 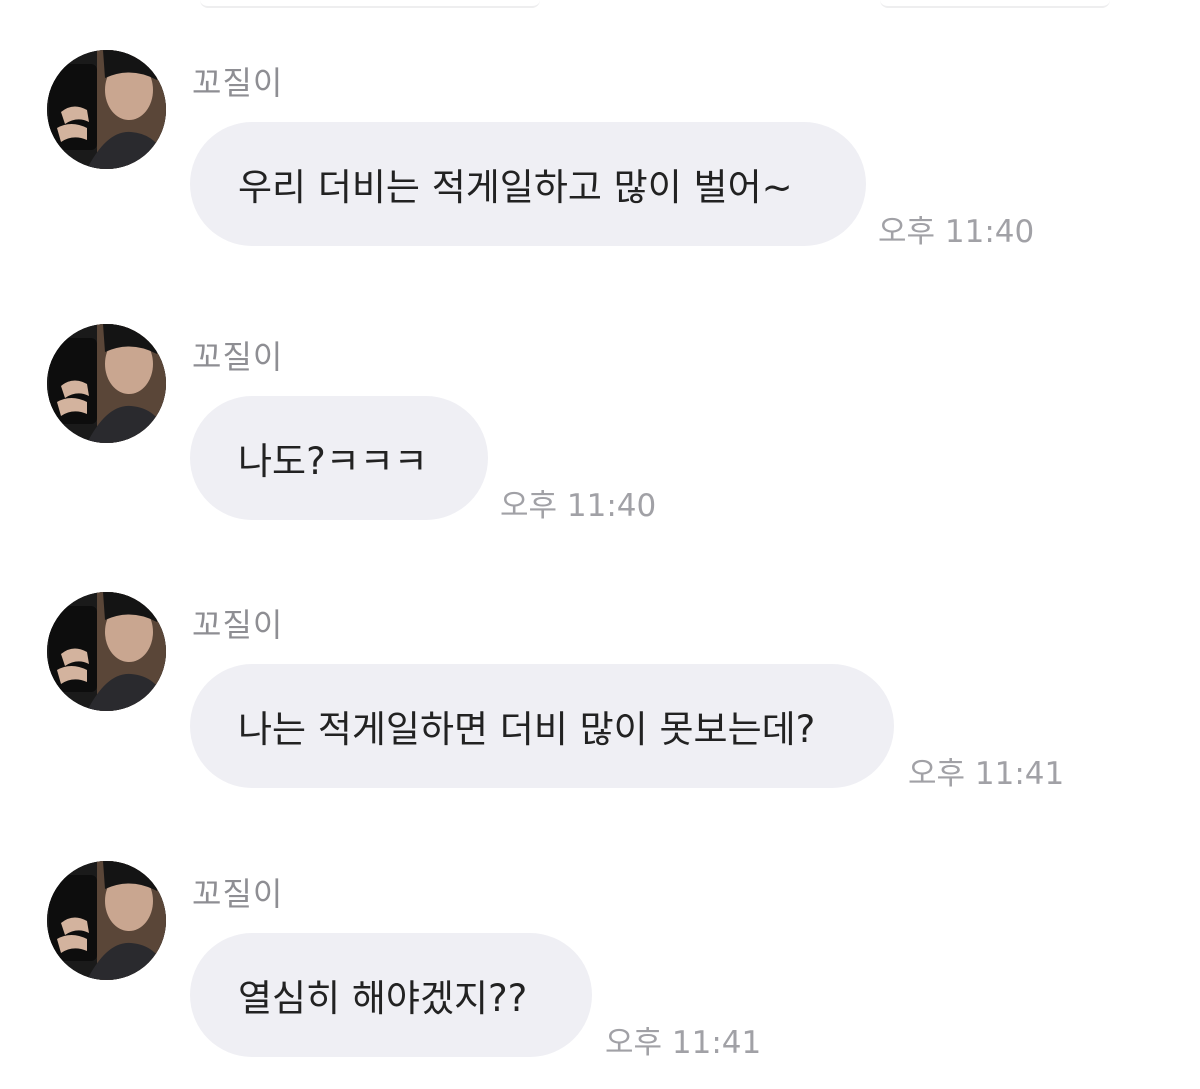 I want to click on message-bubble: 나는 적게일하면 더비 많이 못보는데?, so click(x=542, y=726).